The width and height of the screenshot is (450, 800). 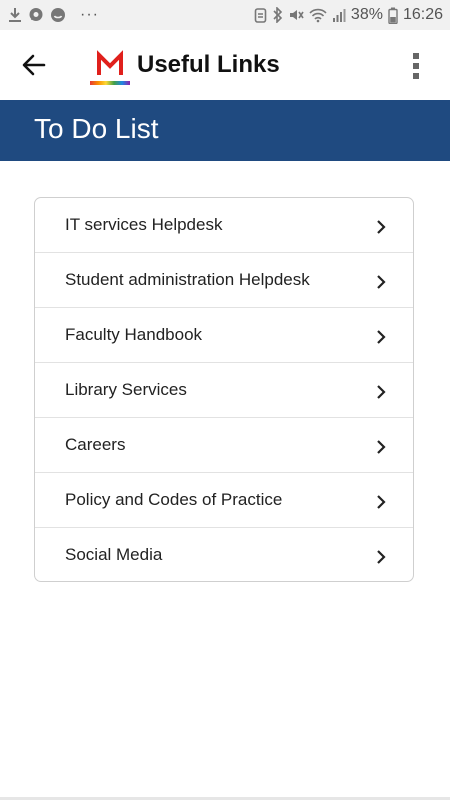 I want to click on alarm-icon, so click(x=260, y=15).